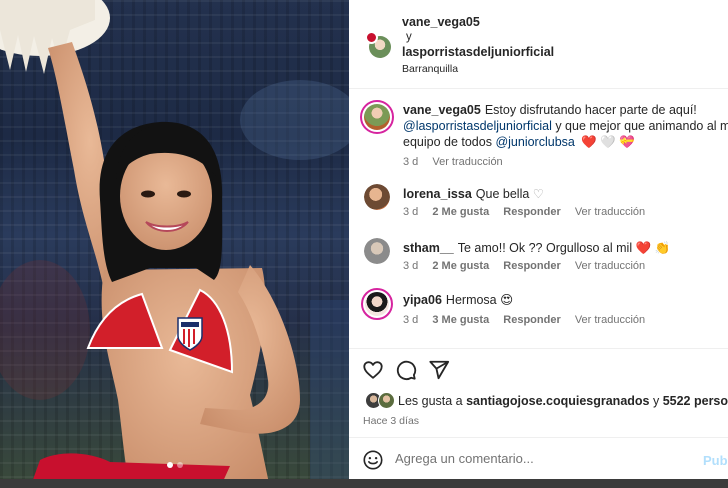  I want to click on caption-avatar, so click(377, 117).